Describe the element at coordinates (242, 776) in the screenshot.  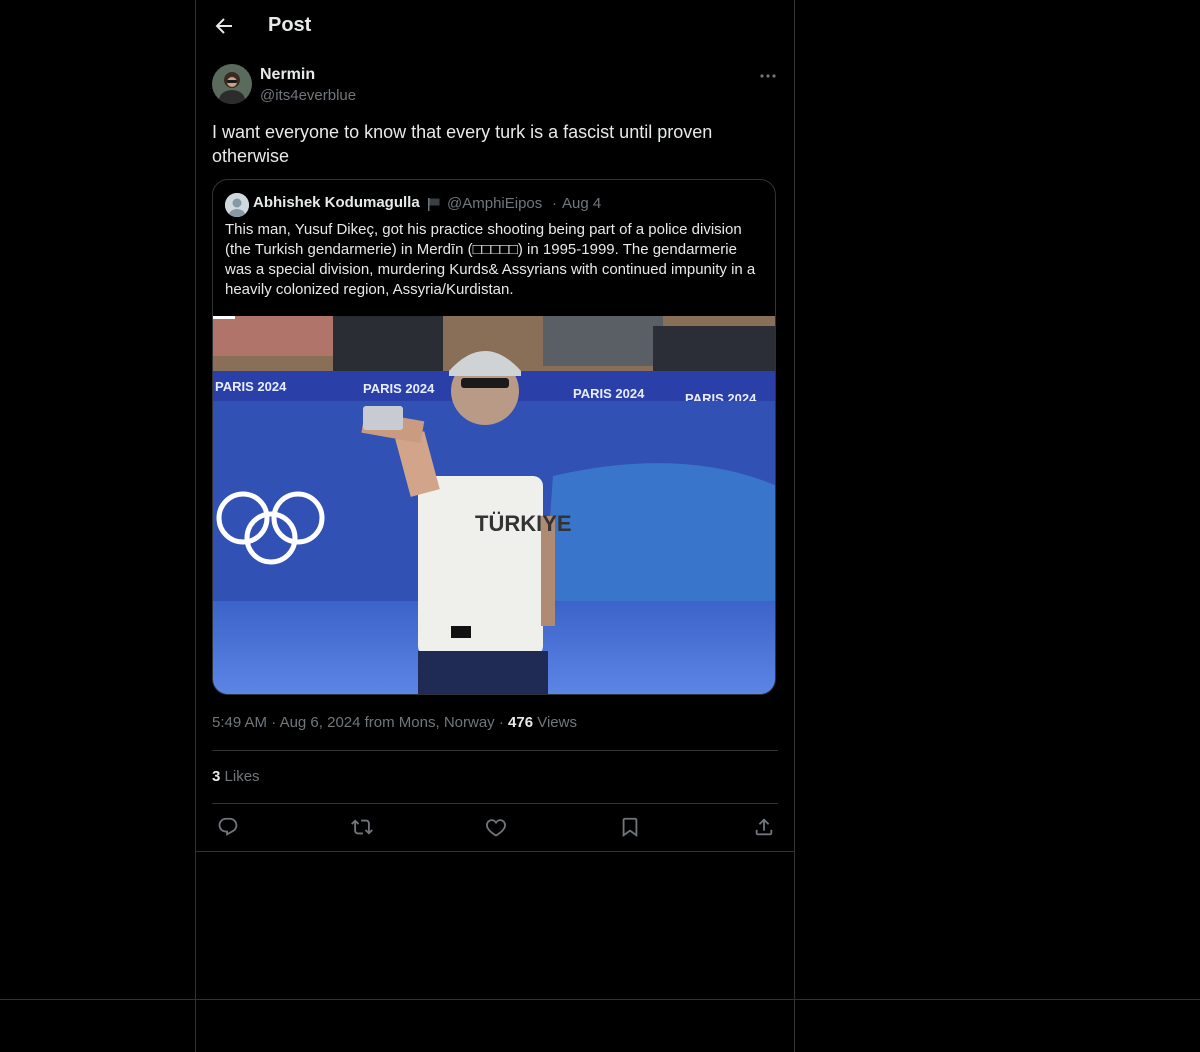
I see `likes-label: Likes` at that location.